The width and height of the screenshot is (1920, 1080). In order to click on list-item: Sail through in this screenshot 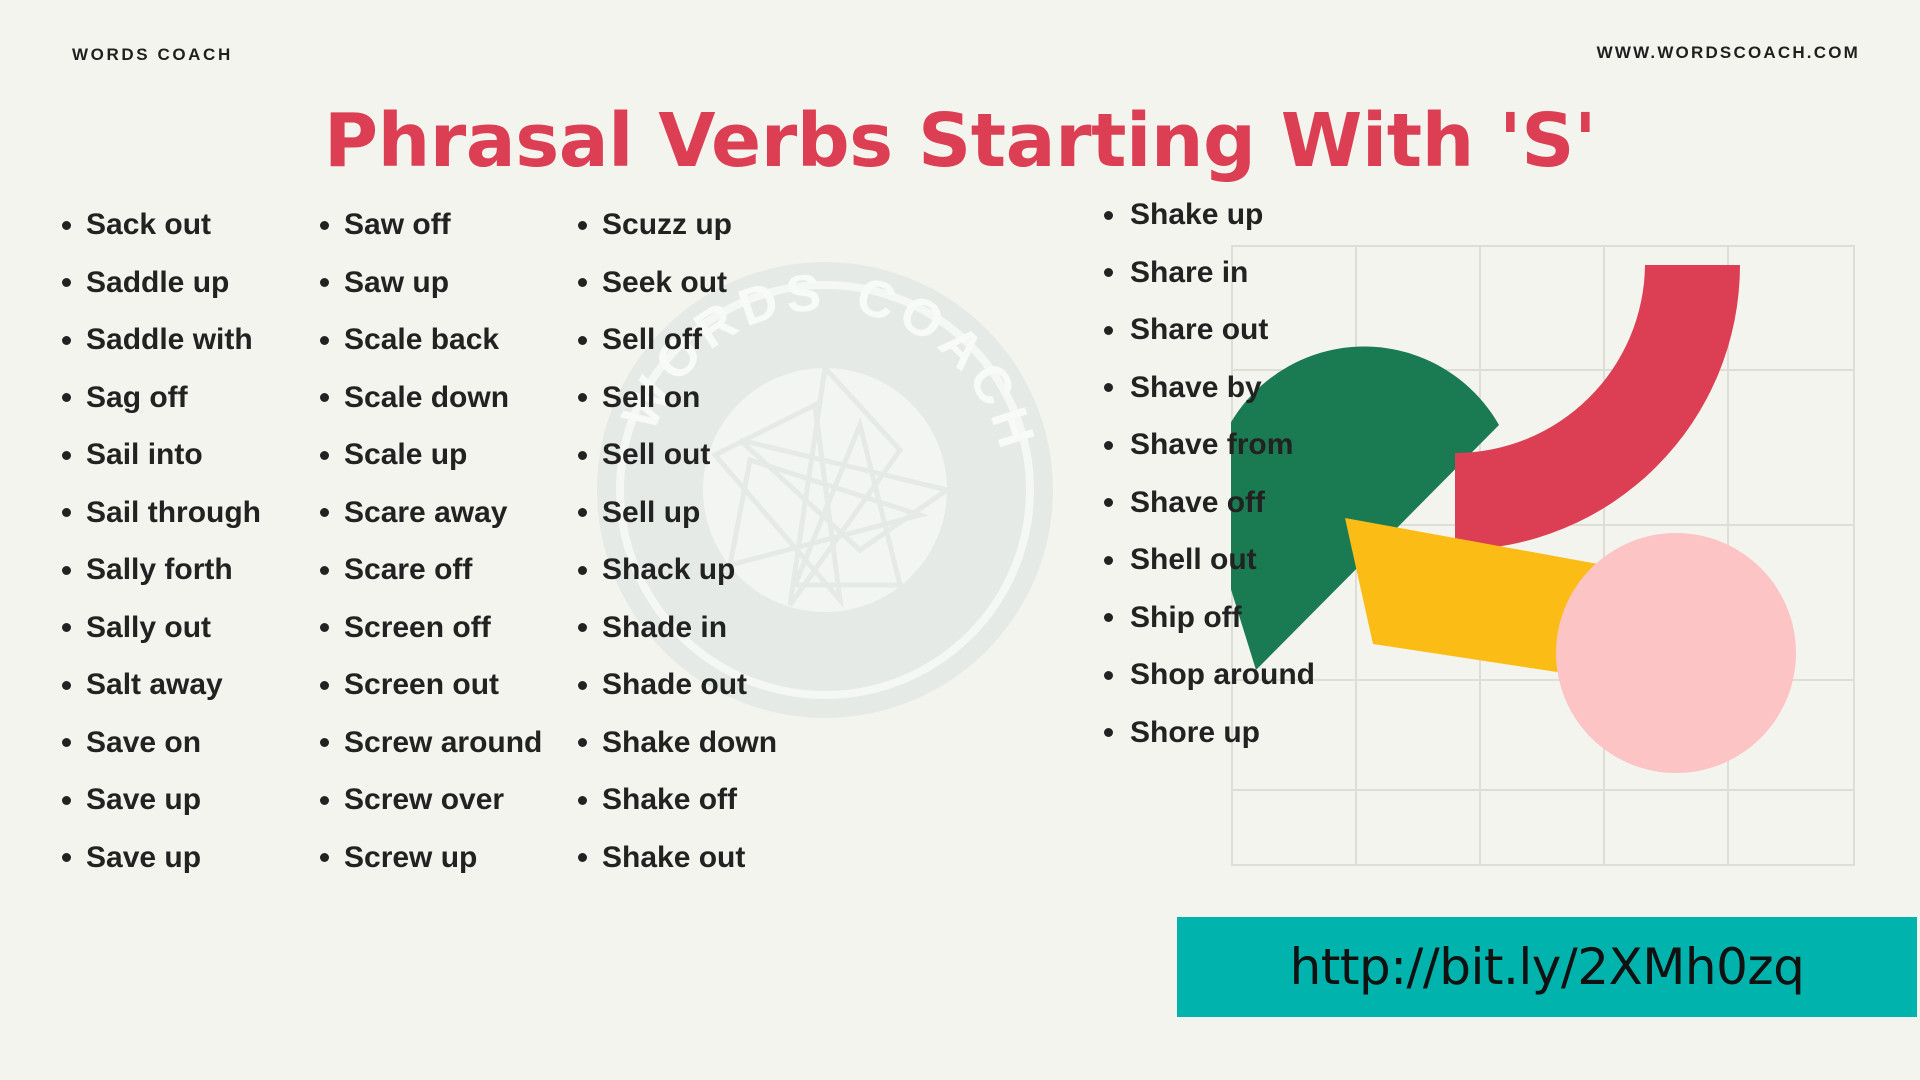, I will do `click(179, 513)`.